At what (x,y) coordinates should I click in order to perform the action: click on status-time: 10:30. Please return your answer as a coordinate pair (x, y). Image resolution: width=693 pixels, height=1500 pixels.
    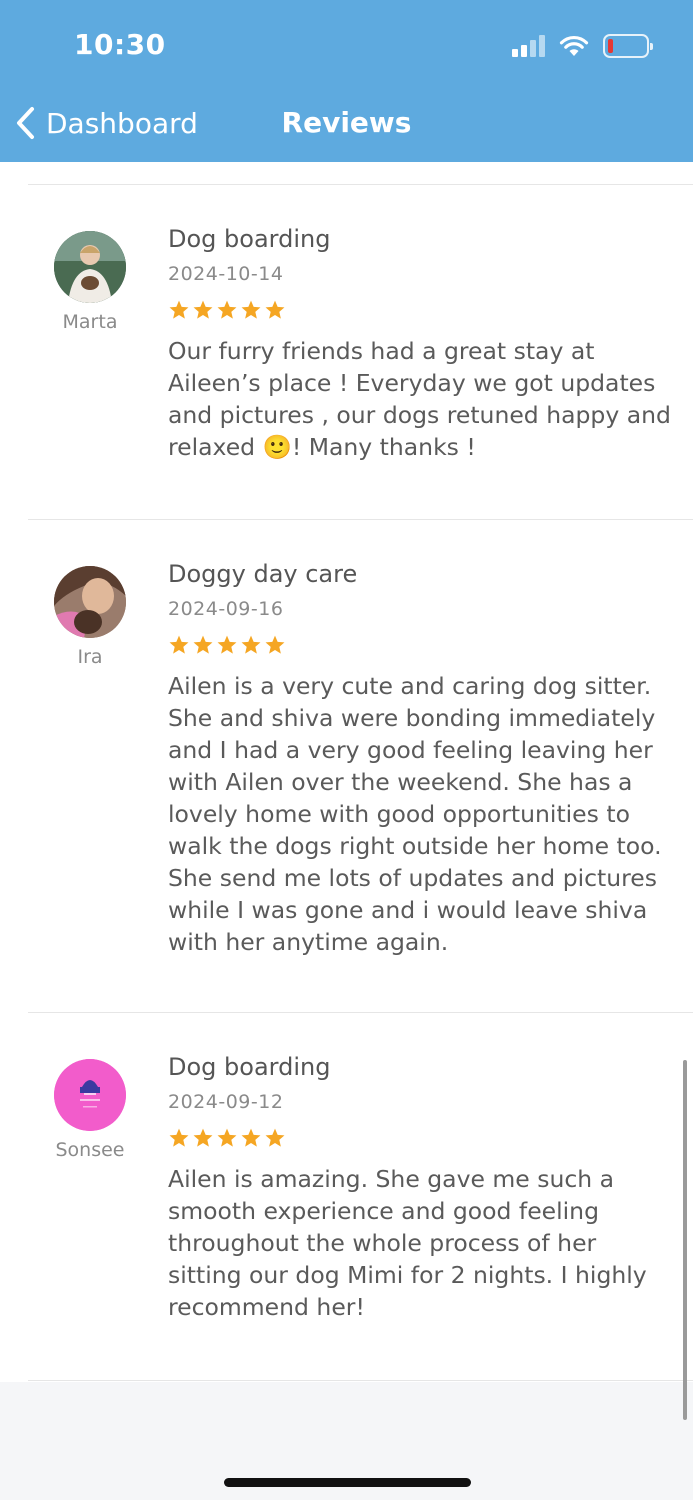
    Looking at the image, I should click on (120, 44).